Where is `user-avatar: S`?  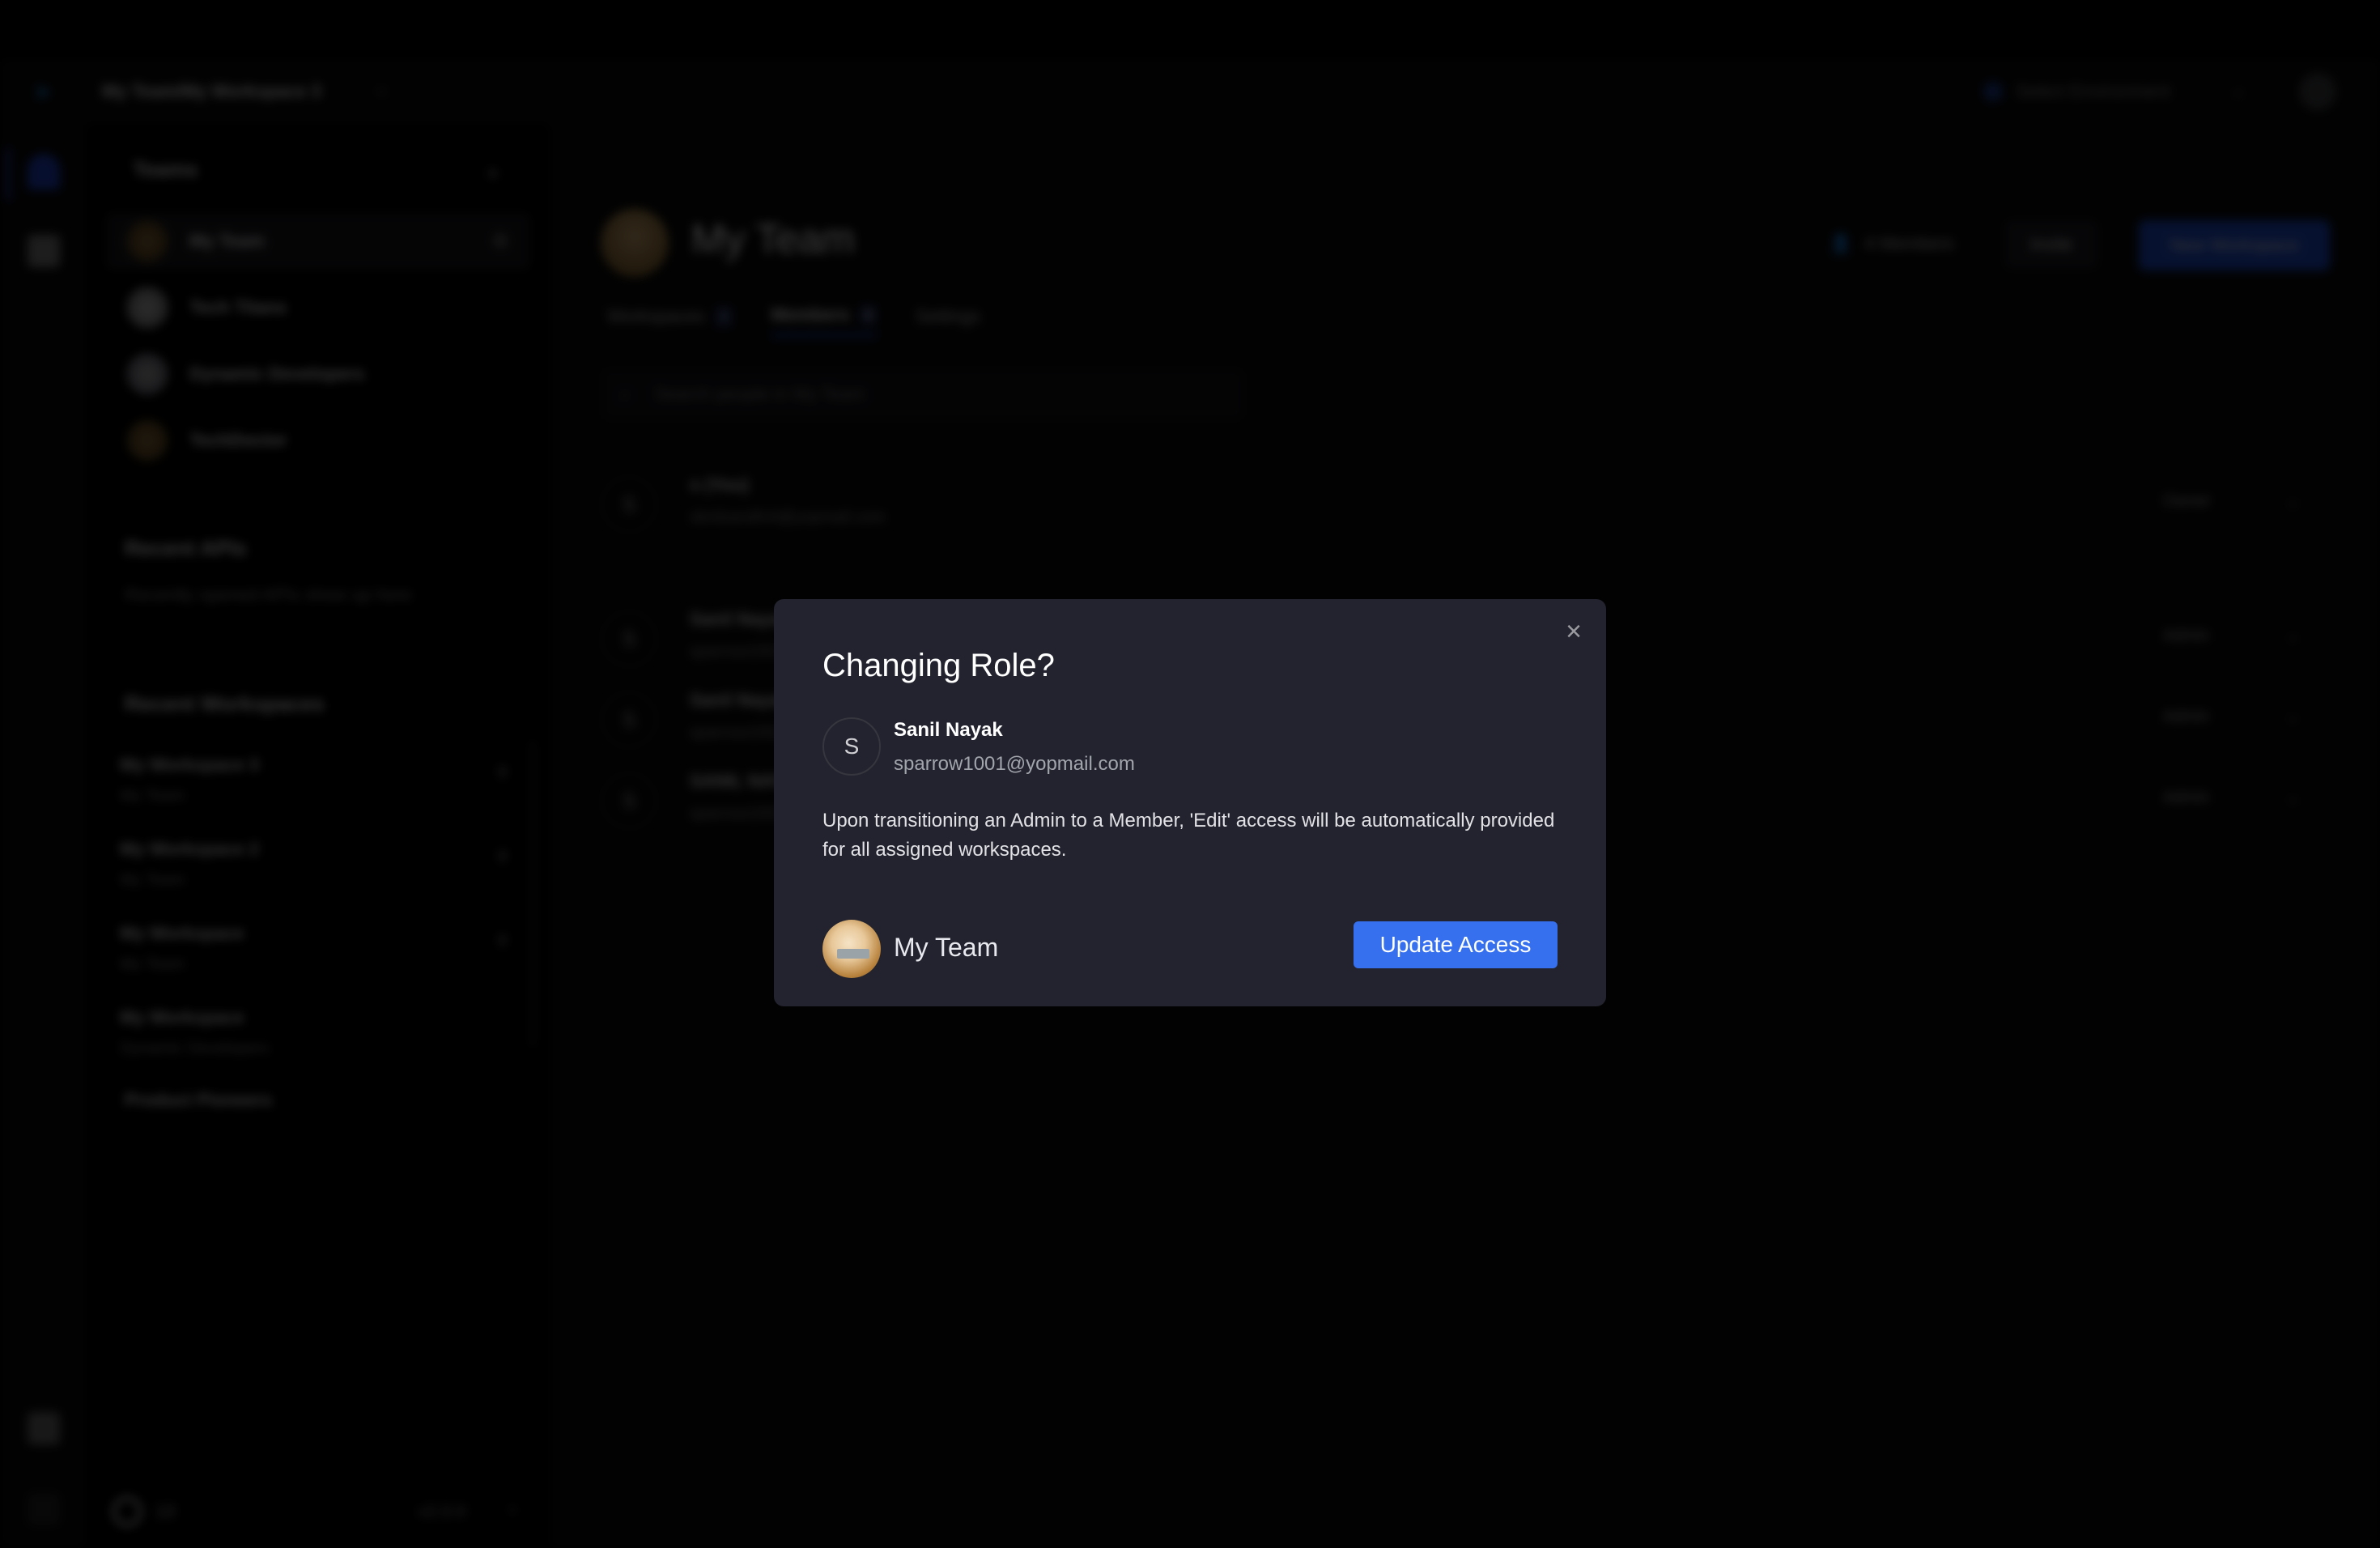 user-avatar: S is located at coordinates (852, 746).